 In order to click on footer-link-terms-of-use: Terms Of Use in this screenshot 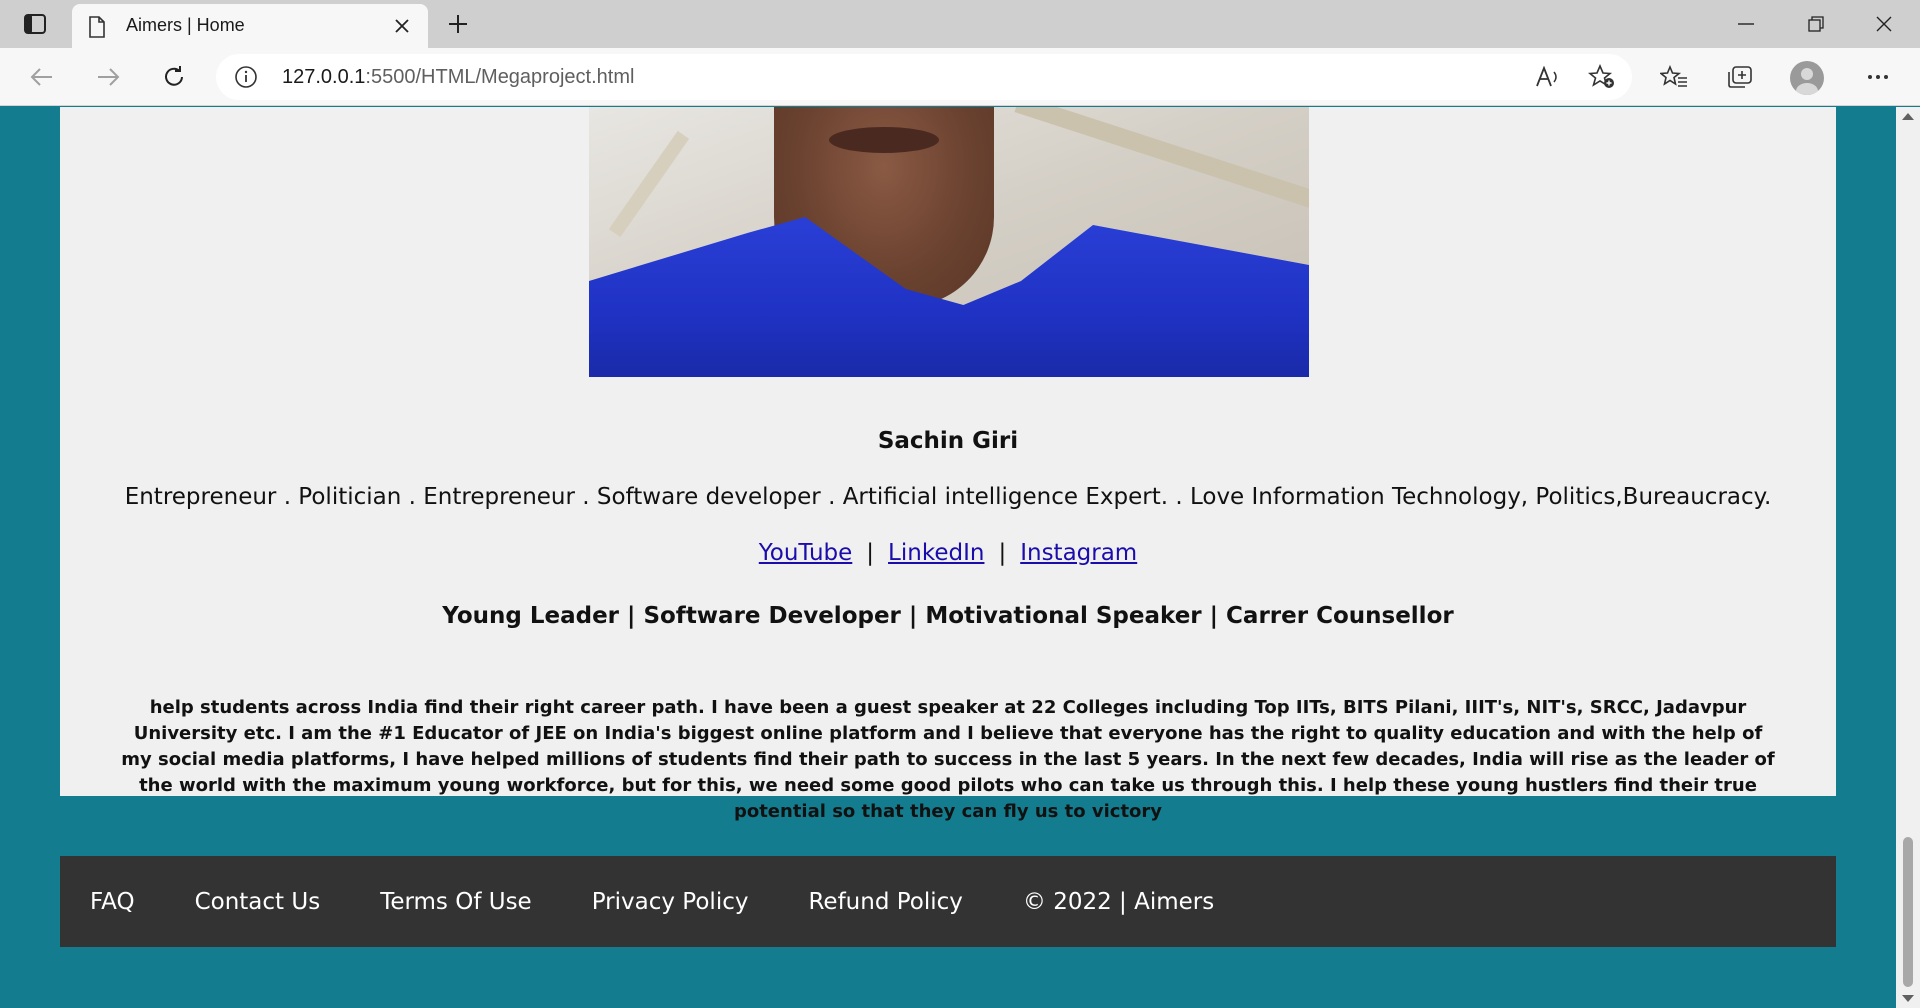, I will do `click(456, 902)`.